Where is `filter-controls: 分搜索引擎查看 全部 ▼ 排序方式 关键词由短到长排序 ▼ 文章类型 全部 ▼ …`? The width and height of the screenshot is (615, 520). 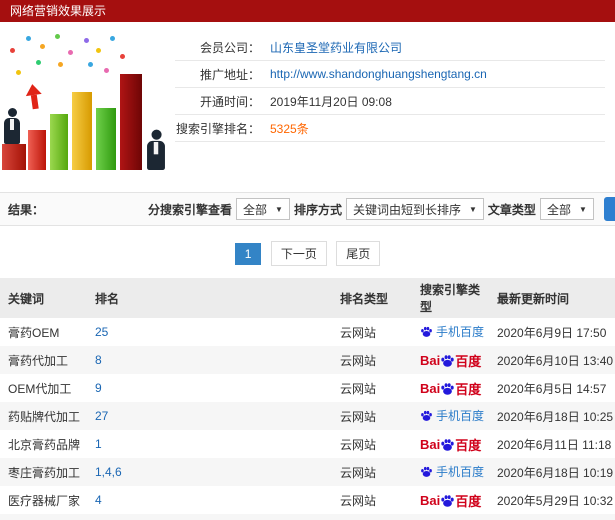
filter-controls: 分搜索引擎查看 全部 ▼ 排序方式 关键词由短到长排序 ▼ 文章类型 全部 ▼ … is located at coordinates (379, 209).